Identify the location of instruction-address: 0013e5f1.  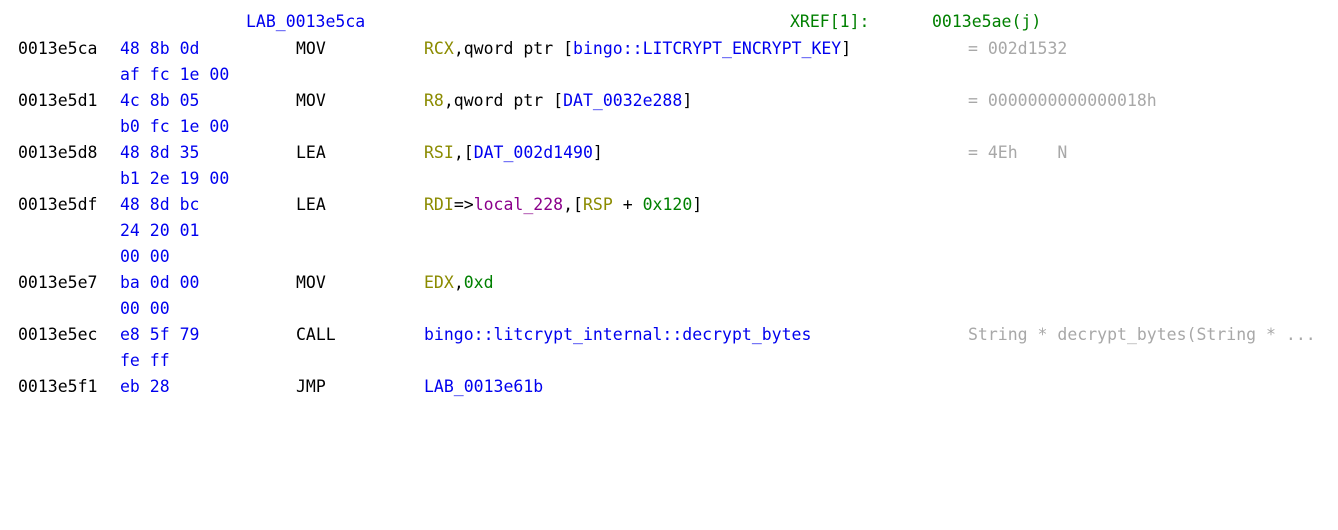
(57, 387).